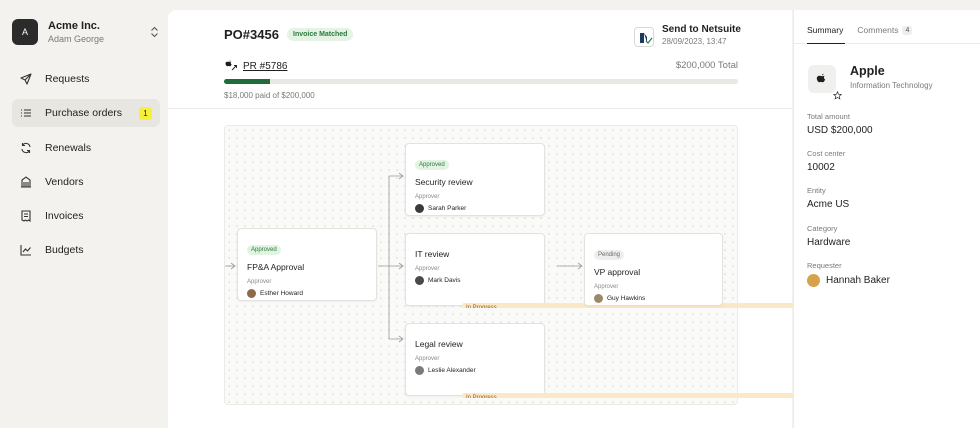  I want to click on org-user: Adam George, so click(76, 38).